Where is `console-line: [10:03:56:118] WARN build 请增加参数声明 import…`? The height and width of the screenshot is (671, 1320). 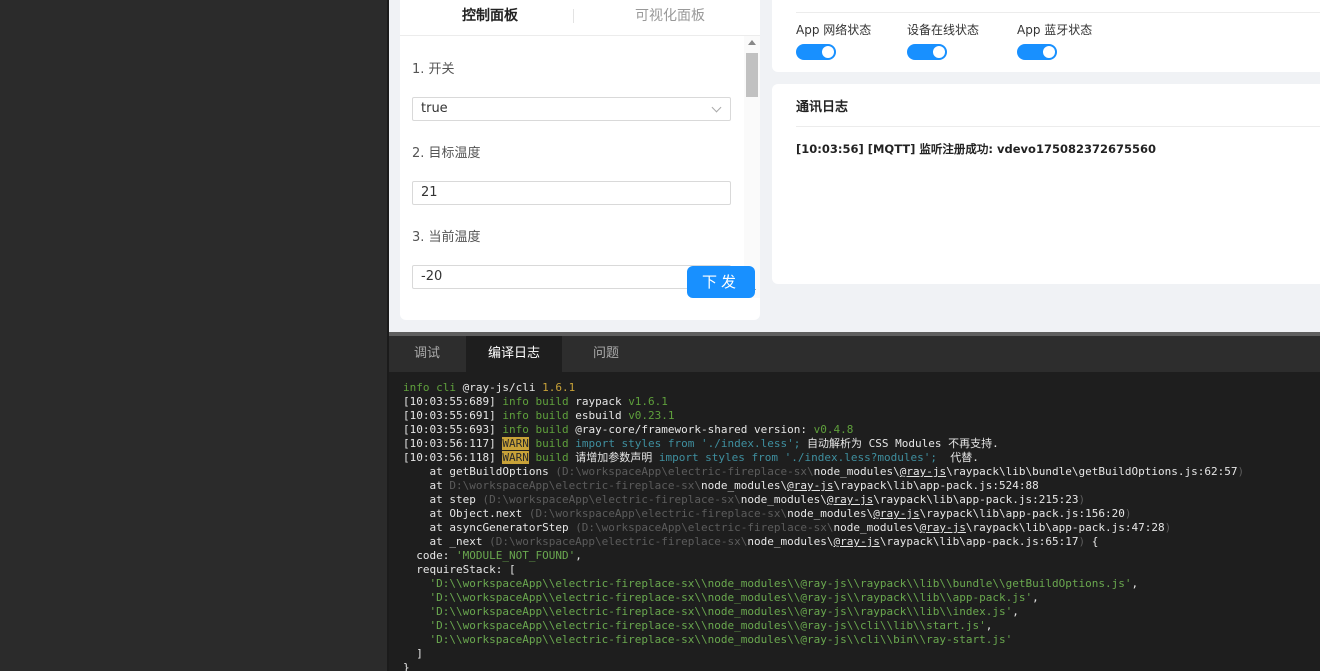 console-line: [10:03:56:118] WARN build 请增加参数声明 import… is located at coordinates (861, 458).